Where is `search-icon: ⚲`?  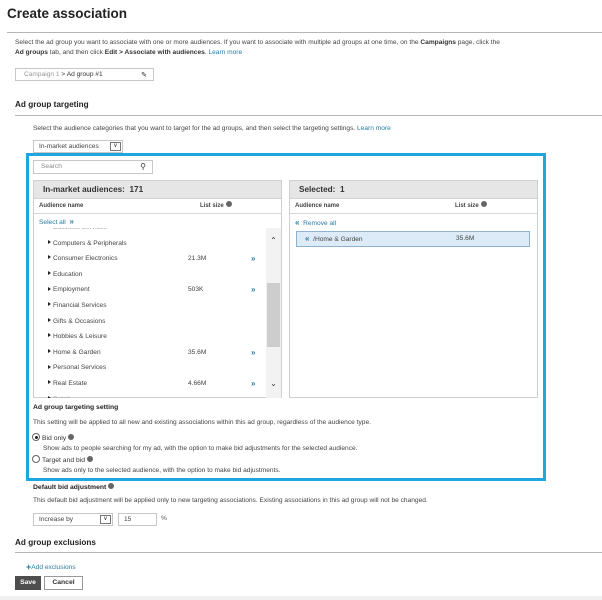 search-icon: ⚲ is located at coordinates (143, 167).